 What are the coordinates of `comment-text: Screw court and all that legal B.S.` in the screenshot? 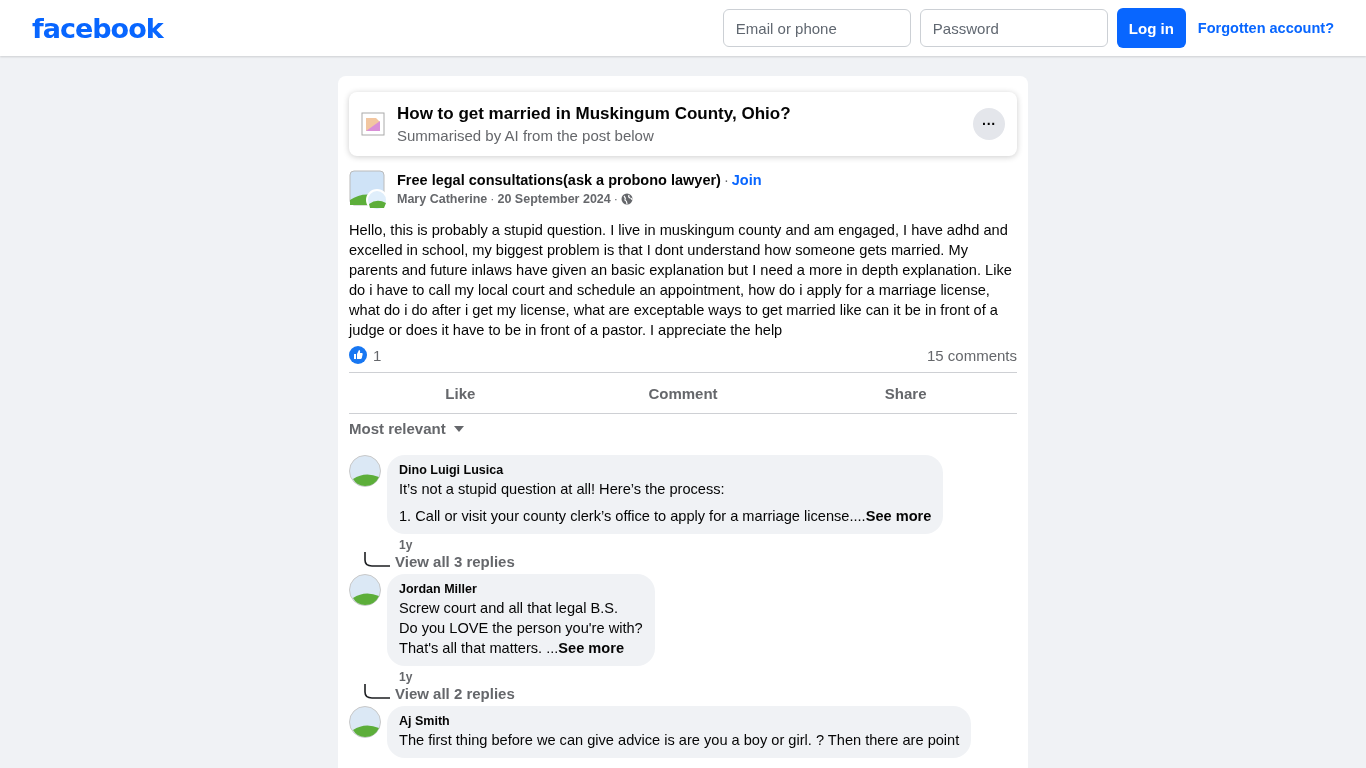 It's located at (509, 608).